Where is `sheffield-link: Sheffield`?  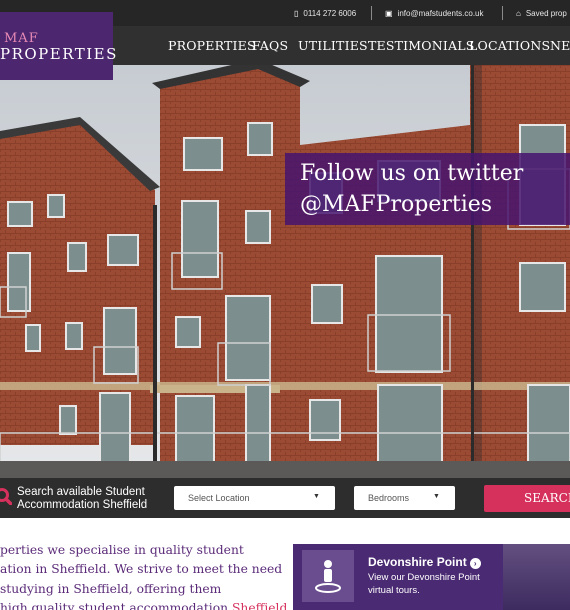
sheffield-link: Sheffield is located at coordinates (259, 605).